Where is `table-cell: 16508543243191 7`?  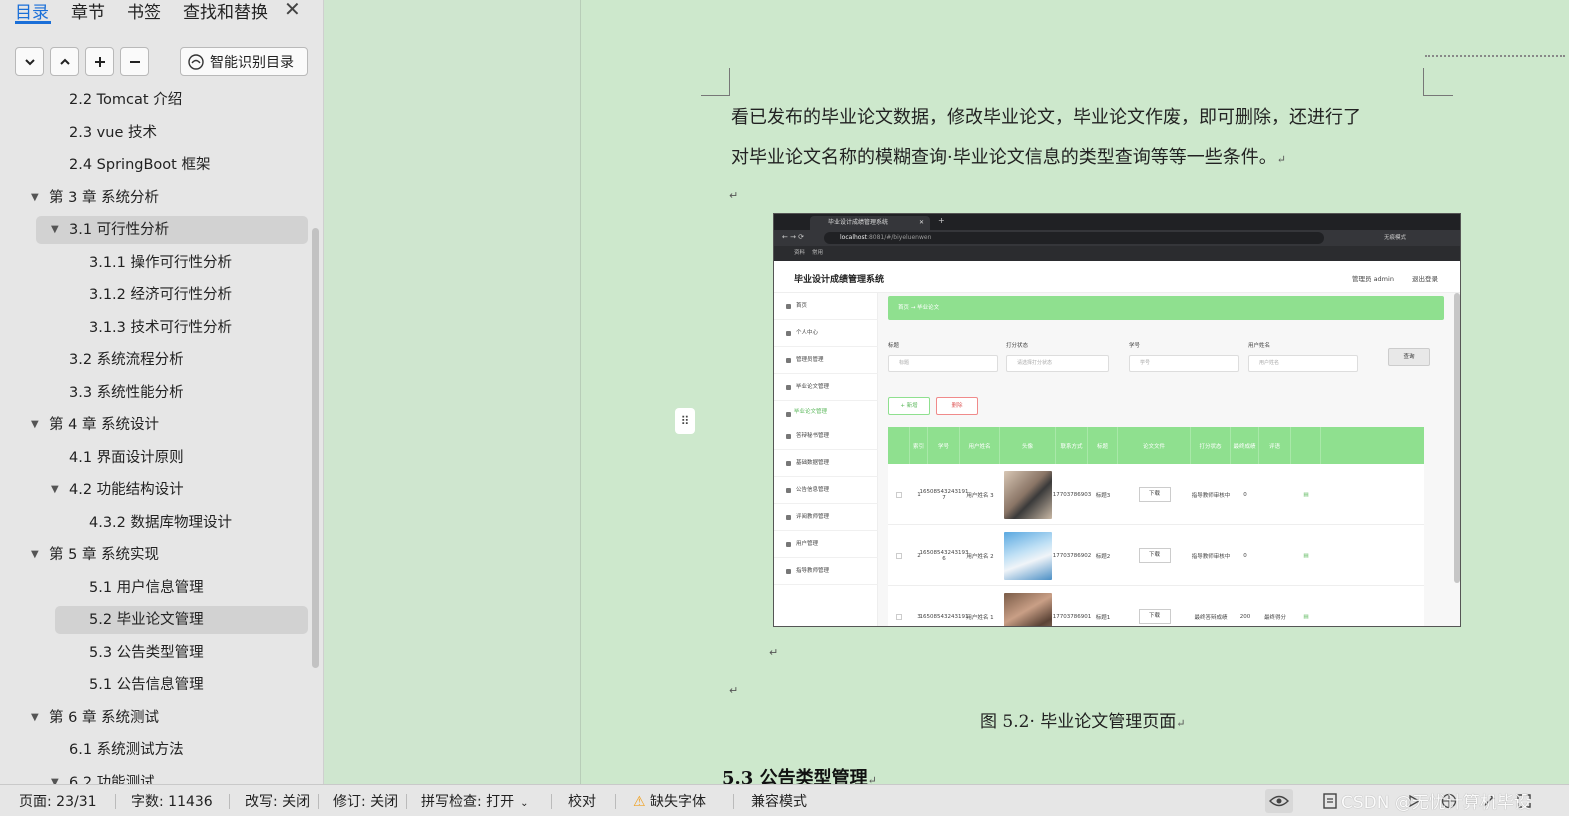 table-cell: 16508543243191 7 is located at coordinates (944, 494).